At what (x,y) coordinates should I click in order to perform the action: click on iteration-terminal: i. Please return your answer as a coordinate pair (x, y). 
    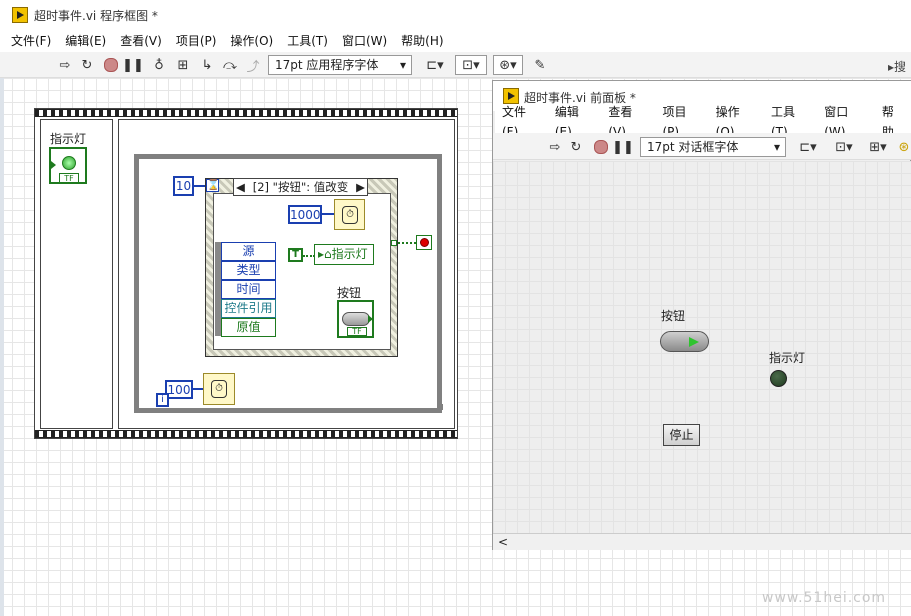
    Looking at the image, I should click on (162, 400).